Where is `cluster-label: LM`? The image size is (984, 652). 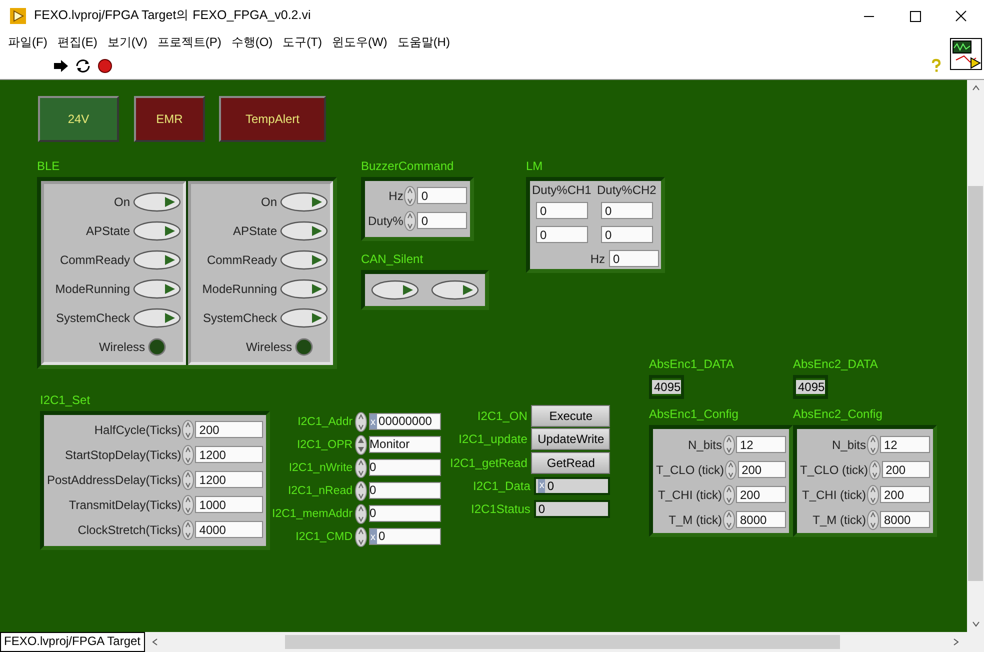
cluster-label: LM is located at coordinates (534, 166).